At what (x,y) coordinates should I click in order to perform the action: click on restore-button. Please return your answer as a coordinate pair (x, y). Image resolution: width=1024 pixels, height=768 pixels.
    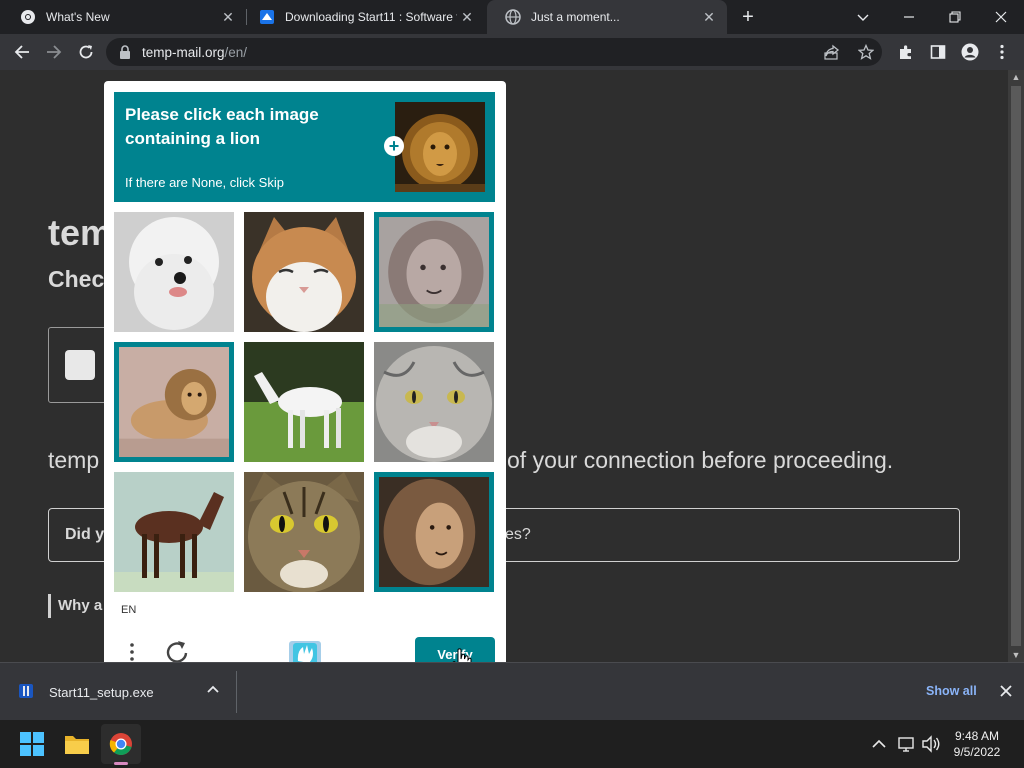
    Looking at the image, I should click on (955, 17).